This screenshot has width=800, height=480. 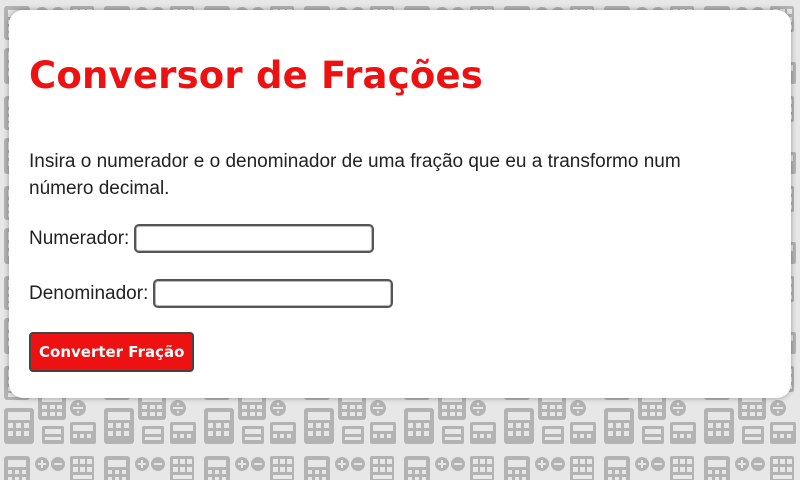 What do you see at coordinates (256, 75) in the screenshot?
I see `page-title: Conversor de Frações` at bounding box center [256, 75].